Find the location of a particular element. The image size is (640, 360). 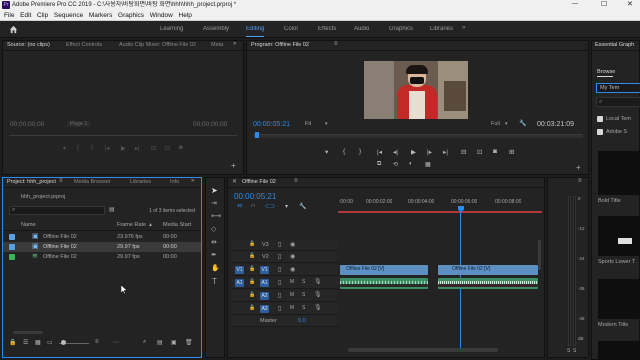

tab-audio-clip-mixer: Audio Clip Mixer: Offline File 02 is located at coordinates (162, 45).